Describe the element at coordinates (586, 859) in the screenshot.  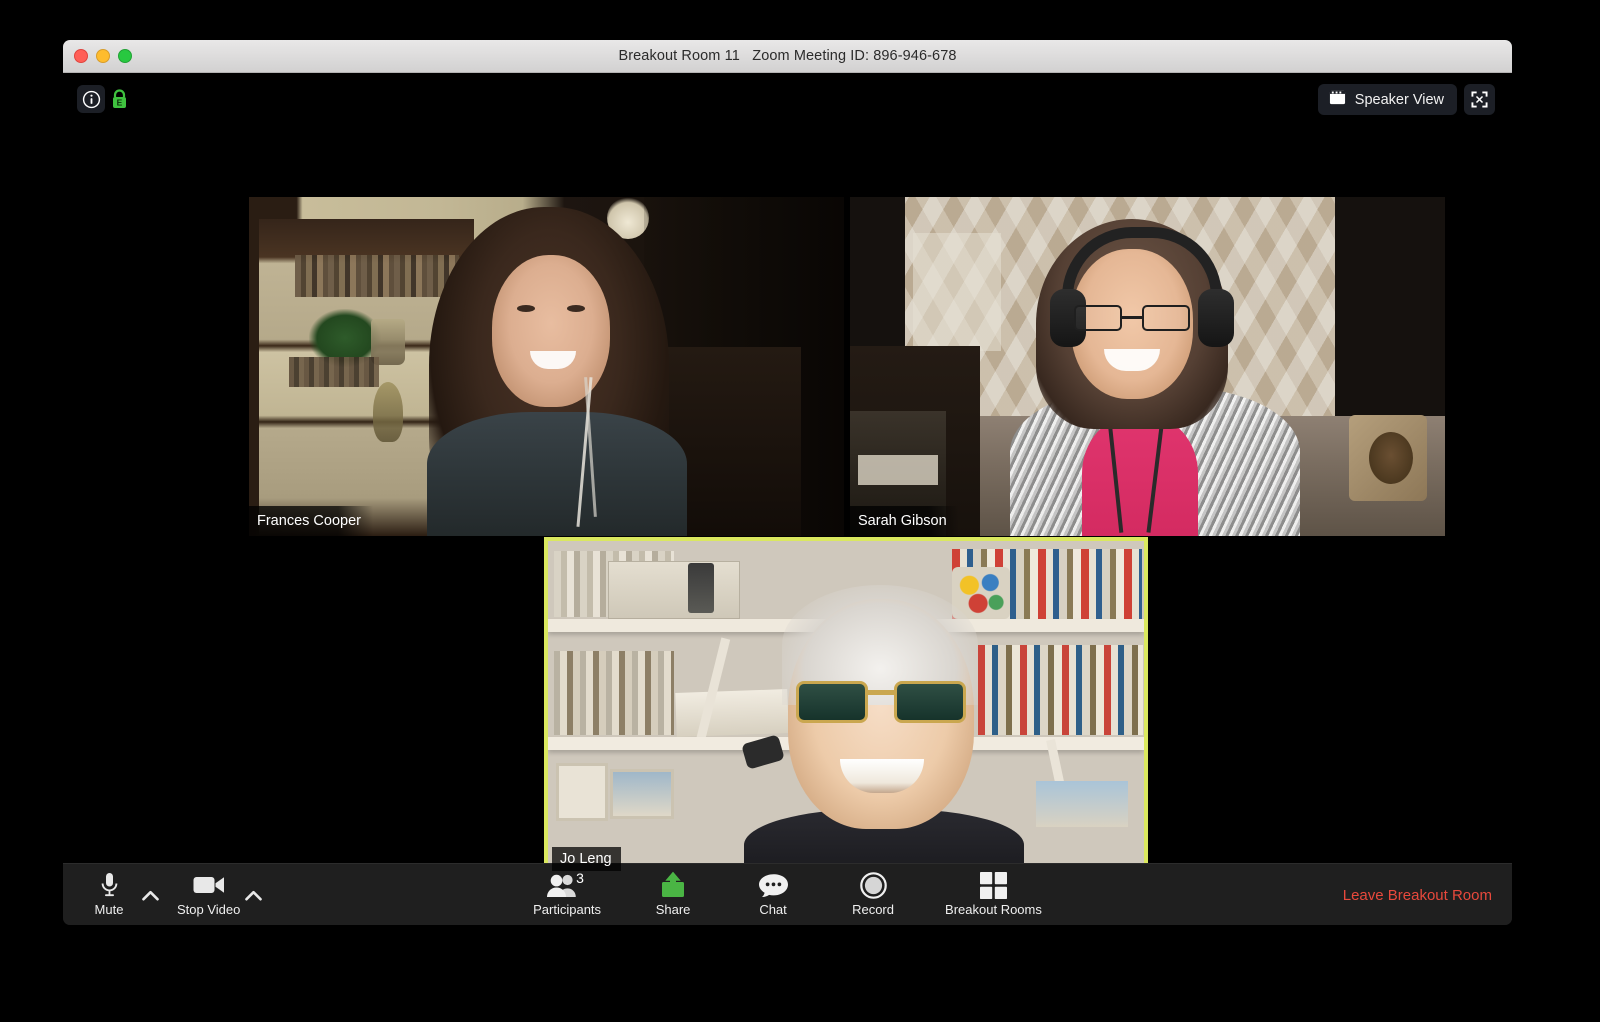
I see `participant-name-label: Jo Leng` at that location.